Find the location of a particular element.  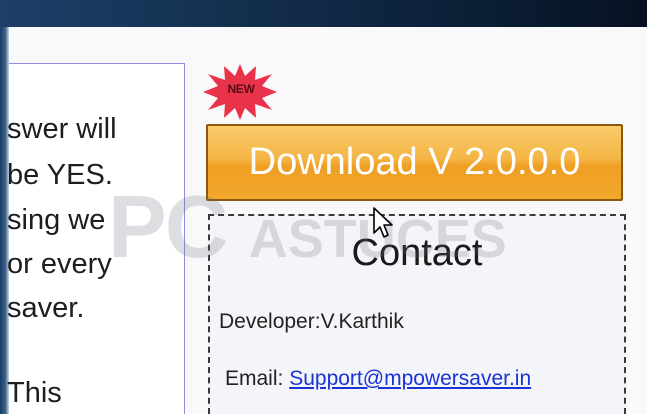

download-button: Download V 2.0.0.0 is located at coordinates (414, 162).